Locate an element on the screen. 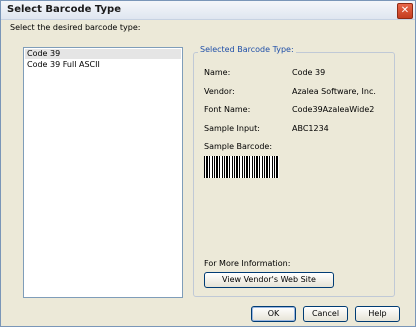  sample-input-value: ABC1234 is located at coordinates (310, 128).